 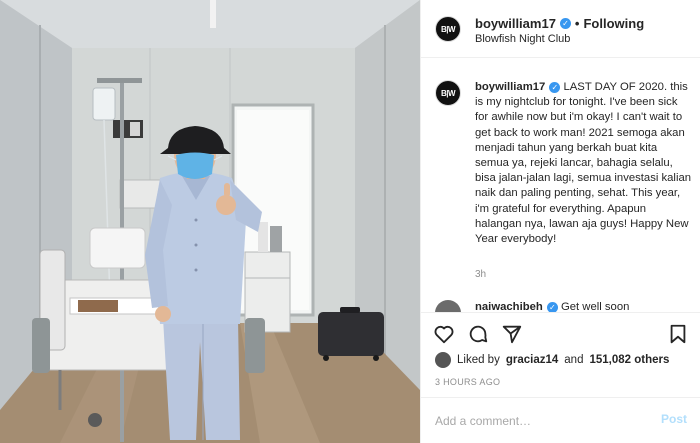 I want to click on post-date: 3 HOURS AGO, so click(x=467, y=382).